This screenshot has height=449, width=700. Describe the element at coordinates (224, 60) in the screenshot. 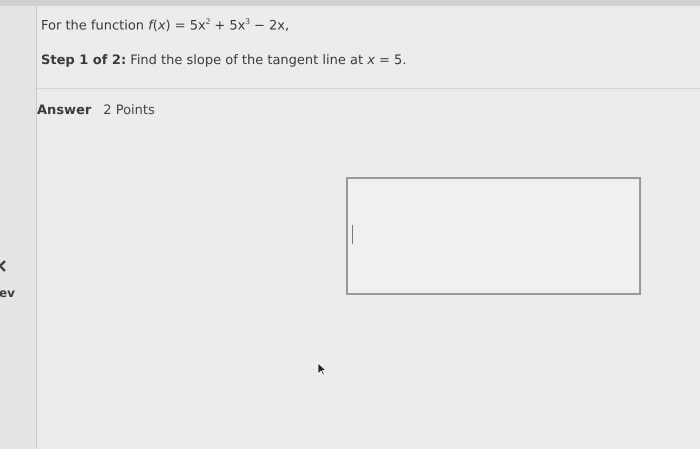

I see `step-instruction: Step 1 of 2: Find the slope of the tangent line at x = 5.` at that location.